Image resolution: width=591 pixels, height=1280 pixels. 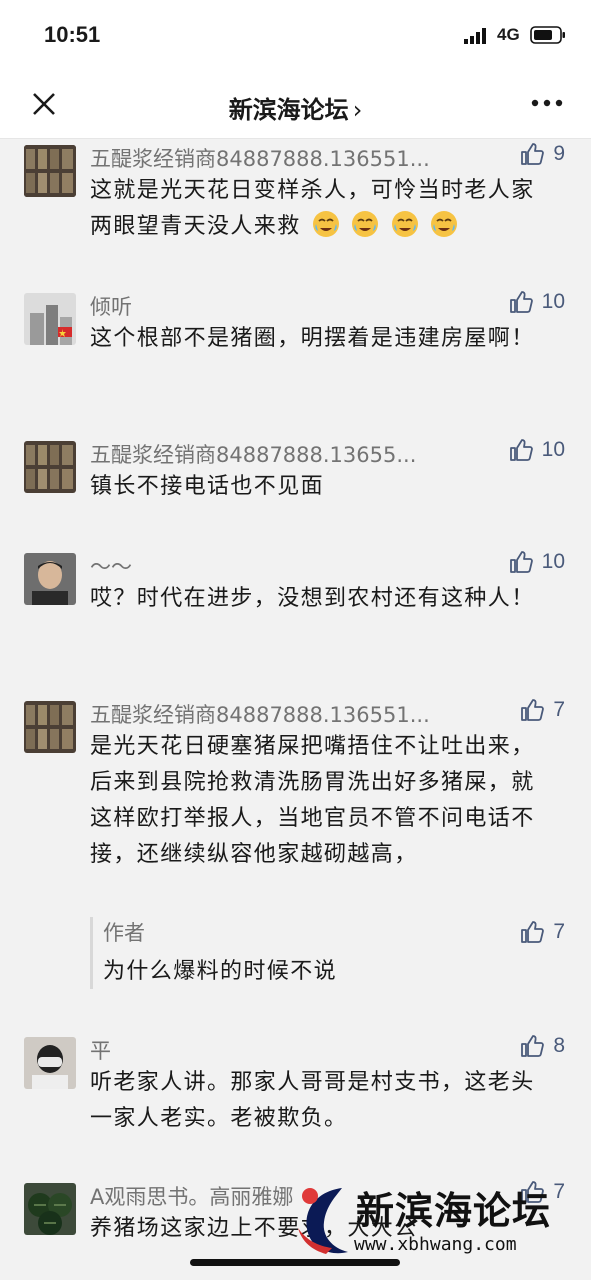 What do you see at coordinates (207, 486) in the screenshot?
I see `comment-text: 镇长不接电话也不见面` at bounding box center [207, 486].